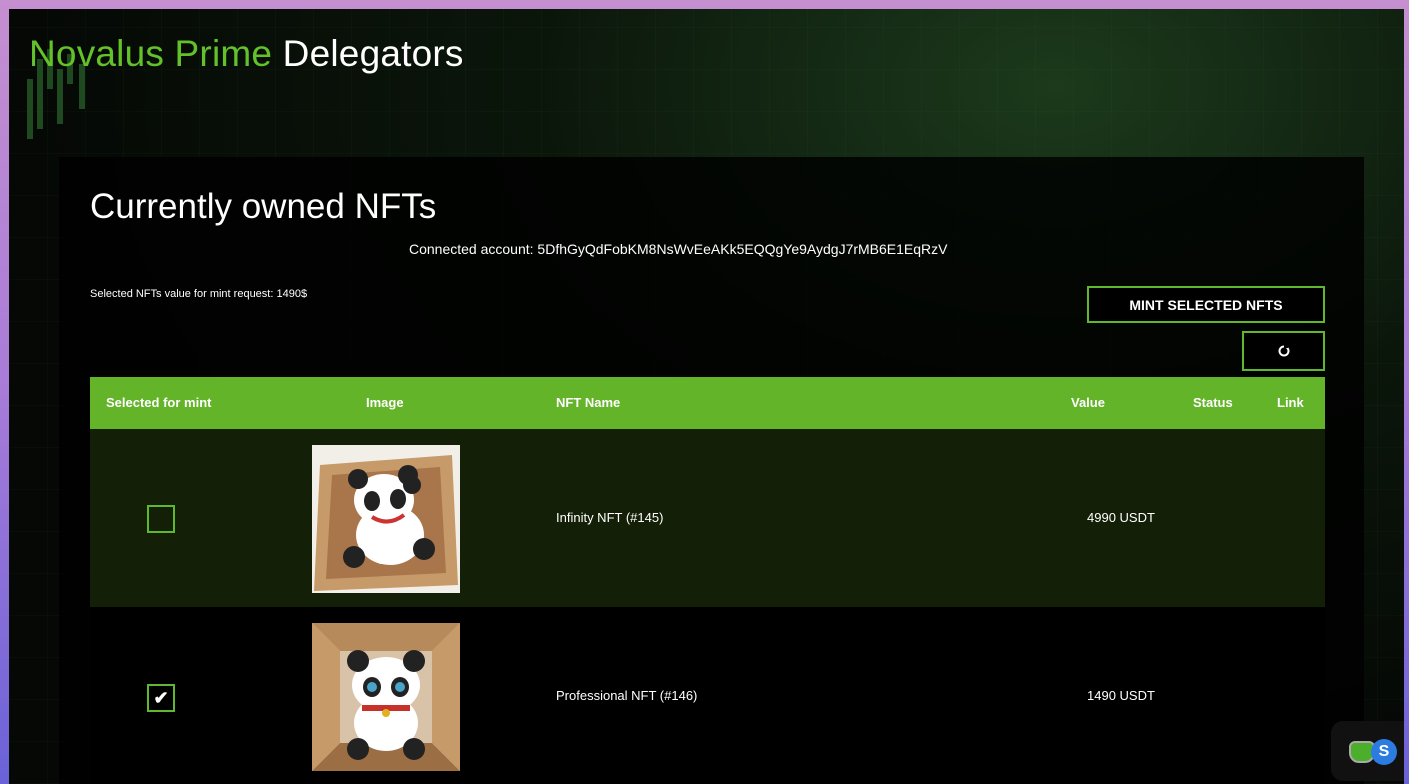  I want to click on extension-widget: S, so click(1367, 751).